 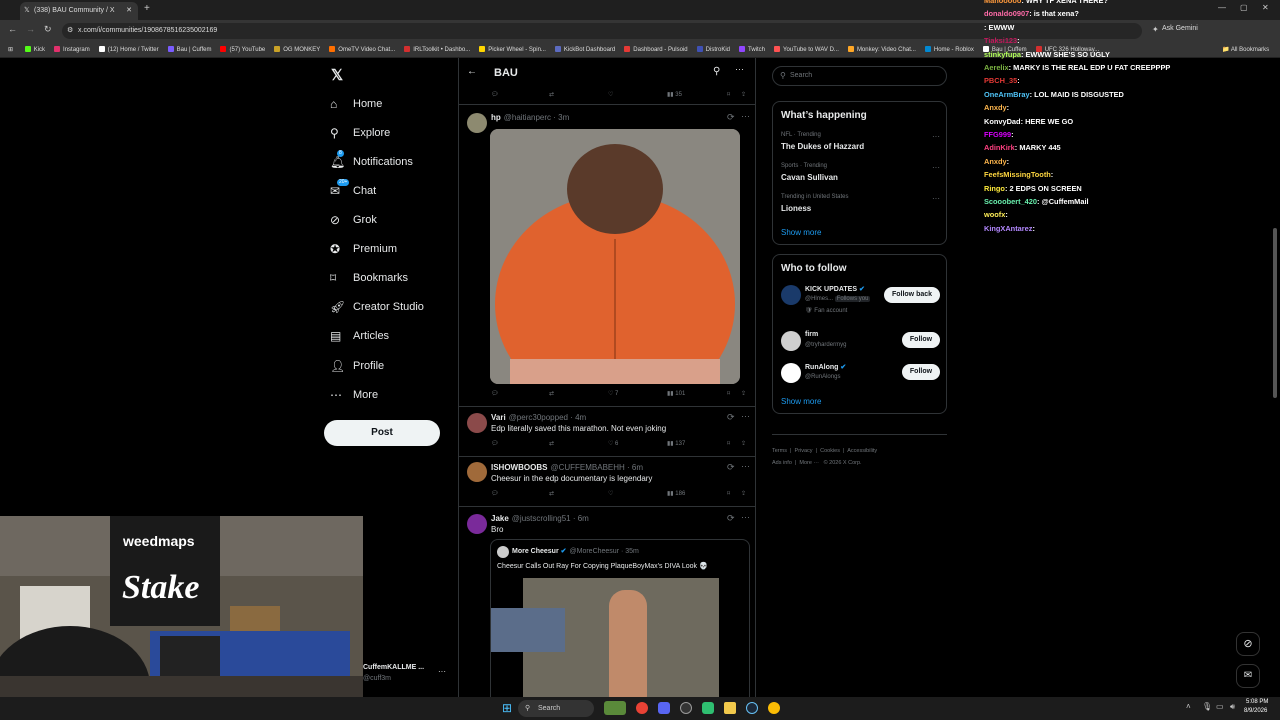 What do you see at coordinates (584, 49) in the screenshot?
I see `bookmark-item: KickBot Dashboard` at bounding box center [584, 49].